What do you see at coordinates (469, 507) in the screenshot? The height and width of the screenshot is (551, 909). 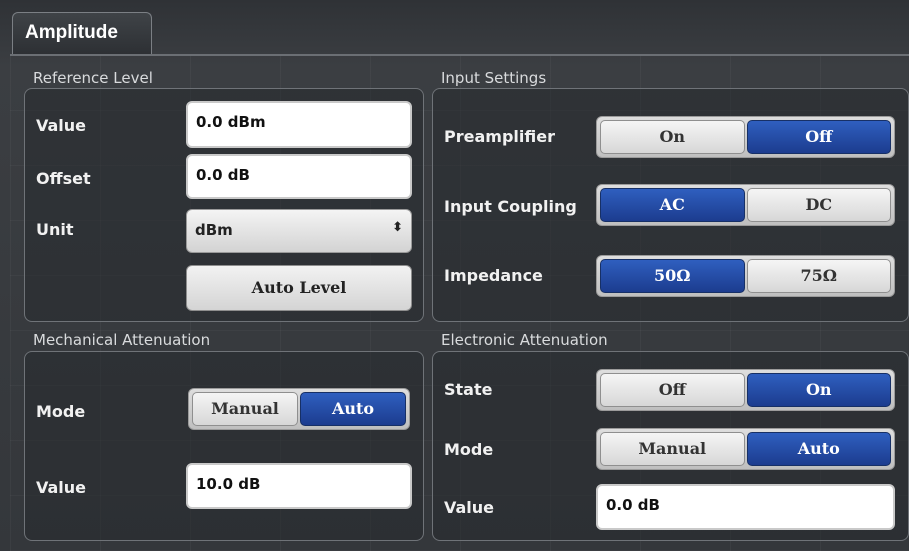 I see `electronic-value-label: Value` at bounding box center [469, 507].